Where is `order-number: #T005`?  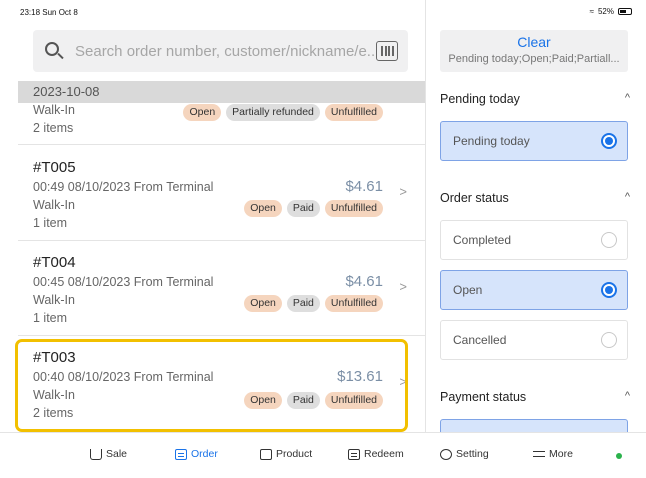 order-number: #T005 is located at coordinates (54, 167).